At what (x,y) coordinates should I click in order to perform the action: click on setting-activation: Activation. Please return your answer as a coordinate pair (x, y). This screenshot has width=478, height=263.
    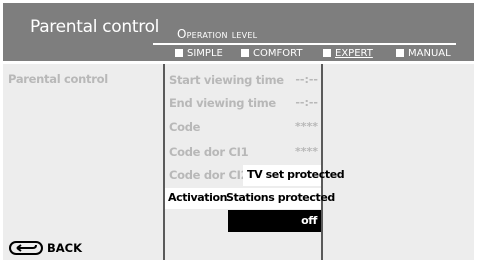
    Looking at the image, I should click on (198, 197).